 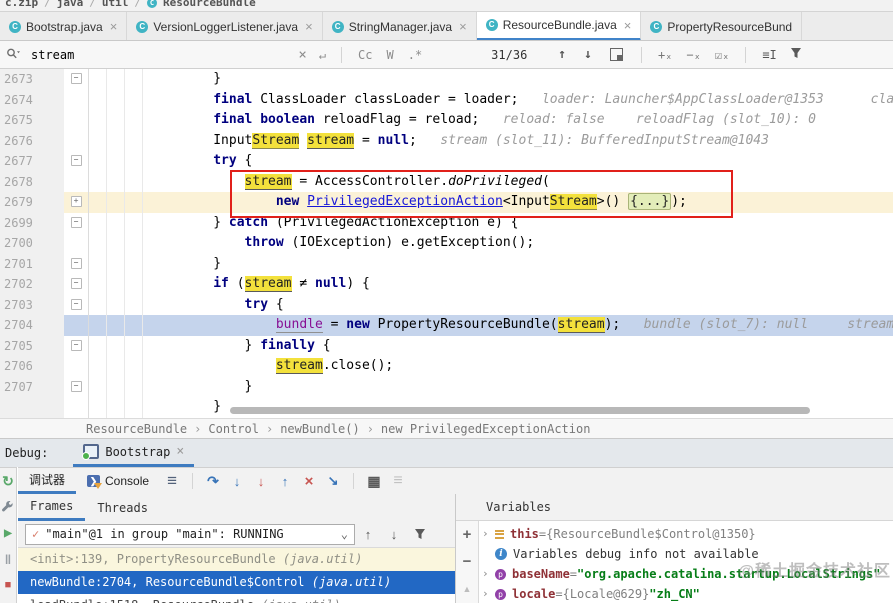 I want to click on down-arrow-icon: ↓, so click(x=394, y=534).